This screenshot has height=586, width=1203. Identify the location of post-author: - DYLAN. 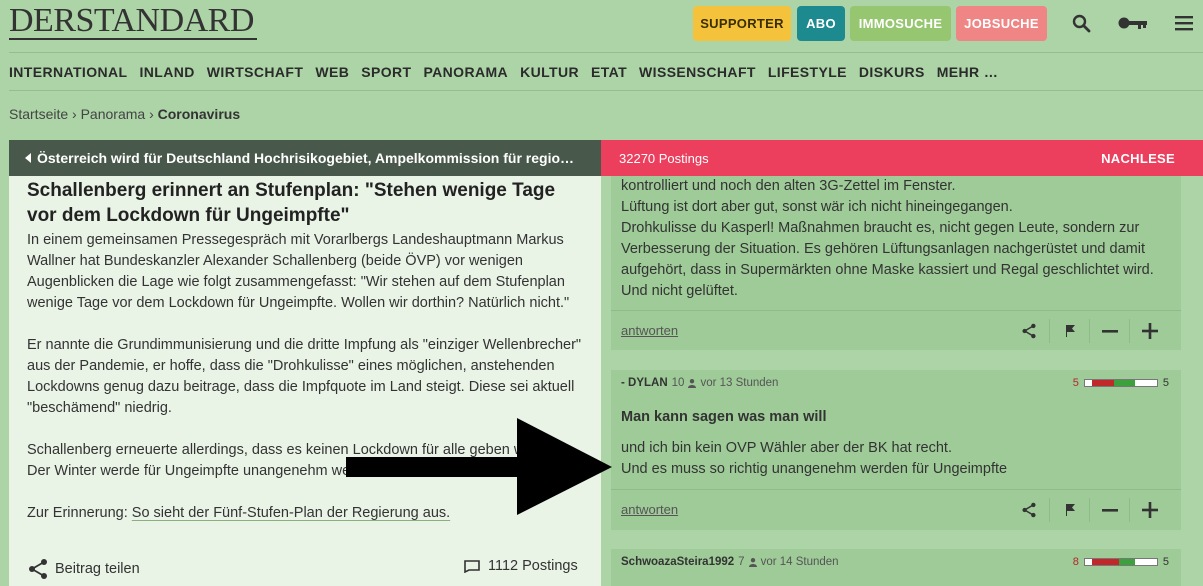
(644, 383).